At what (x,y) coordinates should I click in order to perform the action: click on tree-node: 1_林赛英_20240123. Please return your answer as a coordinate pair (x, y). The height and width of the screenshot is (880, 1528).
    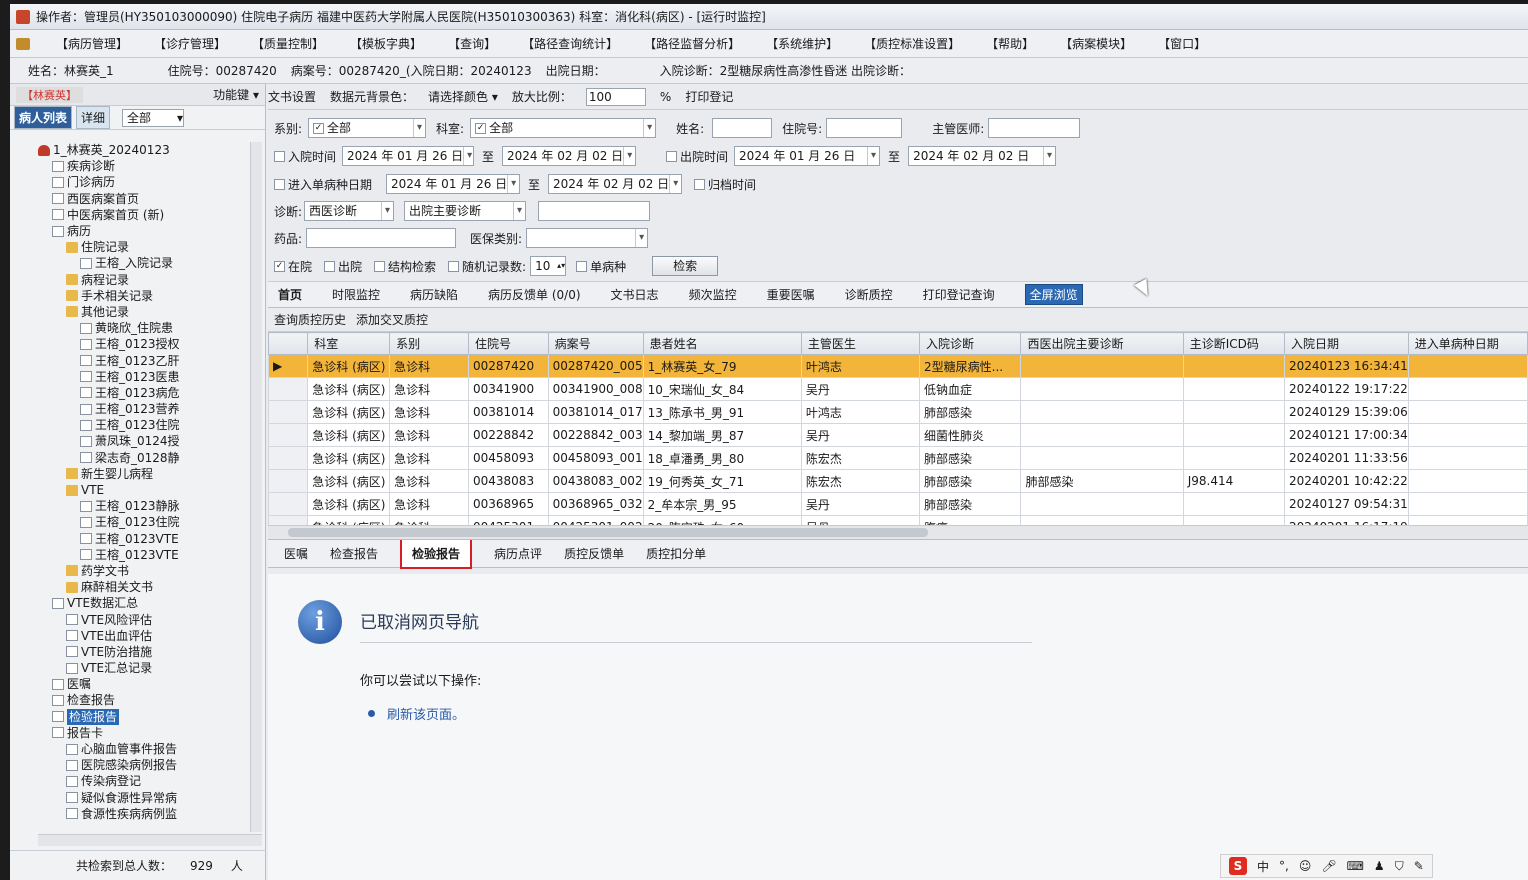
    Looking at the image, I should click on (144, 150).